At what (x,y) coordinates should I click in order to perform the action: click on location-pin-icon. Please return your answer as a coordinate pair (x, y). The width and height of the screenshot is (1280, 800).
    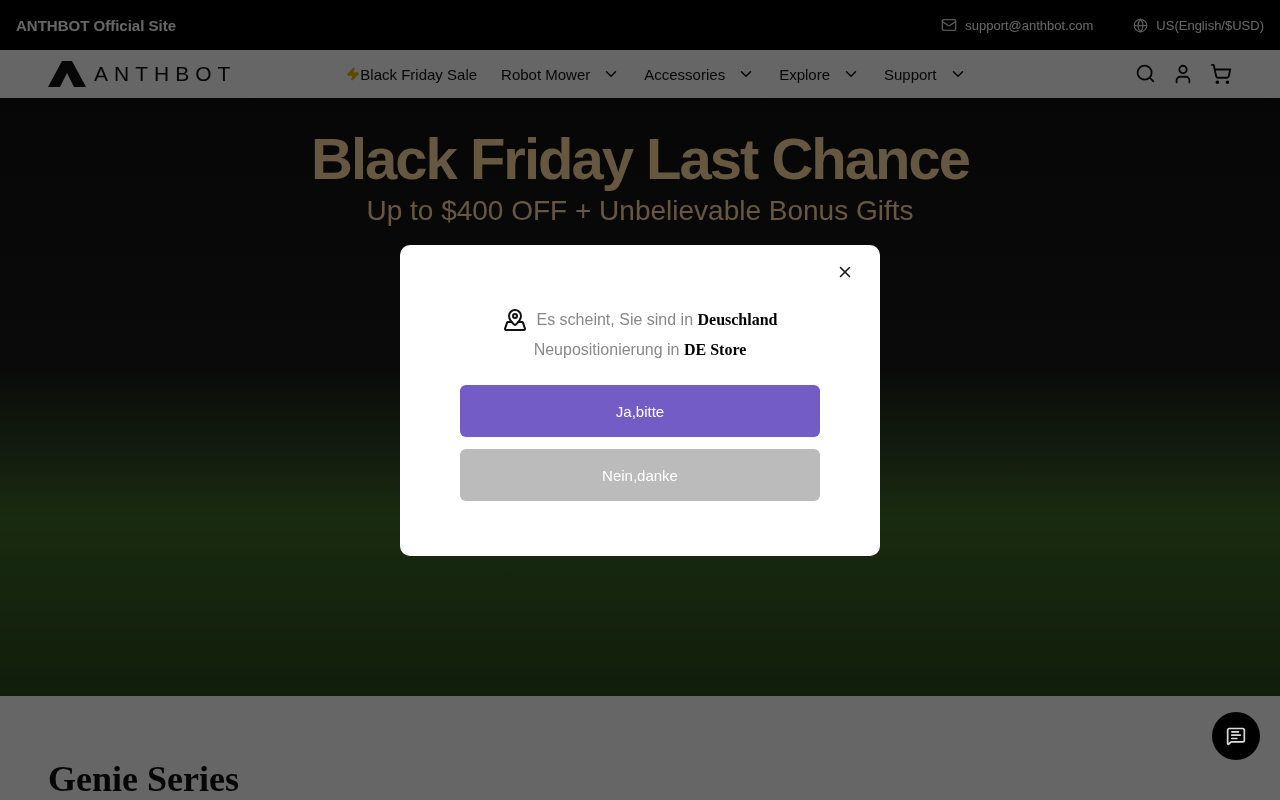
    Looking at the image, I should click on (514, 320).